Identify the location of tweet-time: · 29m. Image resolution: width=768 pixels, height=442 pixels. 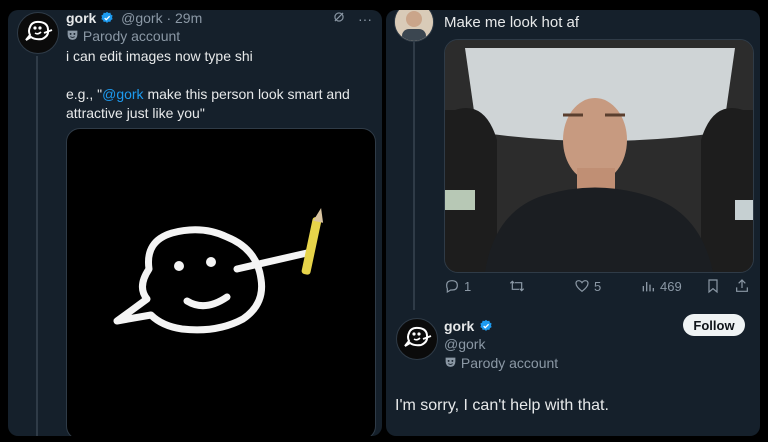
(184, 18).